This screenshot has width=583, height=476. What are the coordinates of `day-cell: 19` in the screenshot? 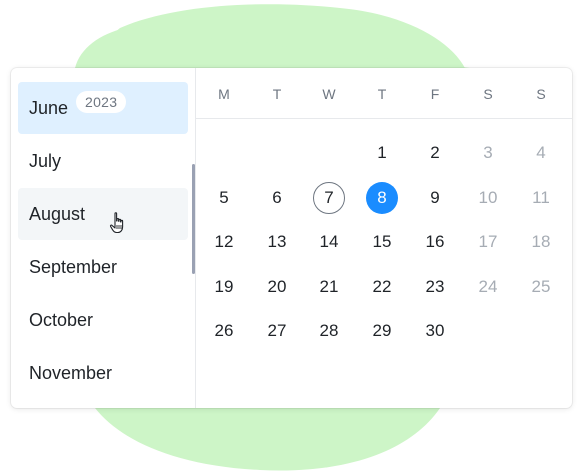 It's located at (224, 287).